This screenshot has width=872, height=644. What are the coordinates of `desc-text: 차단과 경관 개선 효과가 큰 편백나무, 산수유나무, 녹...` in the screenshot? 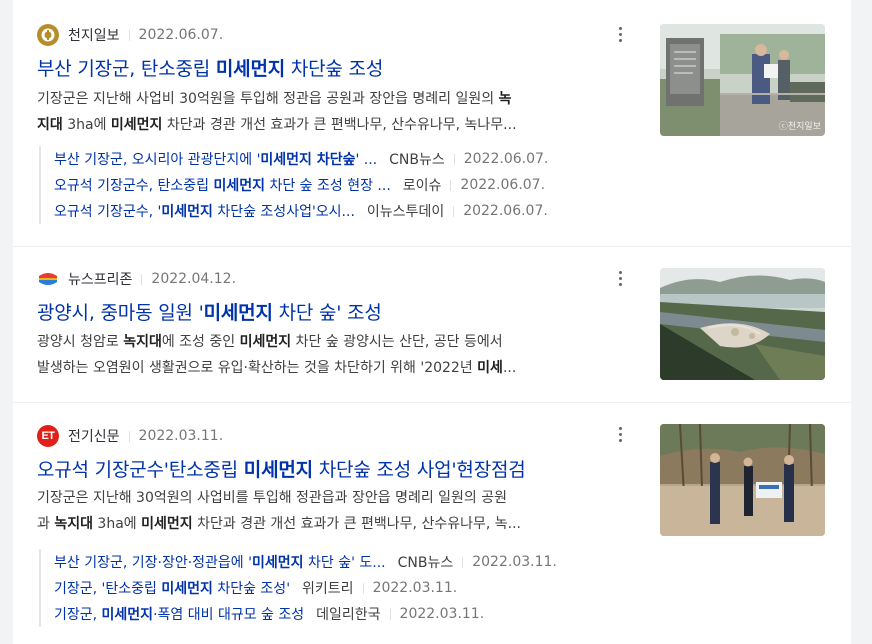 It's located at (356, 524).